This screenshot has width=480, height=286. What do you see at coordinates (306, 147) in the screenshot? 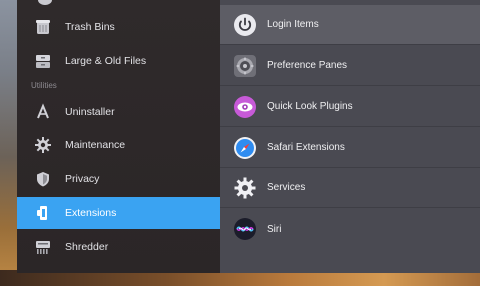
I see `list-item-label: Safari Extensions` at bounding box center [306, 147].